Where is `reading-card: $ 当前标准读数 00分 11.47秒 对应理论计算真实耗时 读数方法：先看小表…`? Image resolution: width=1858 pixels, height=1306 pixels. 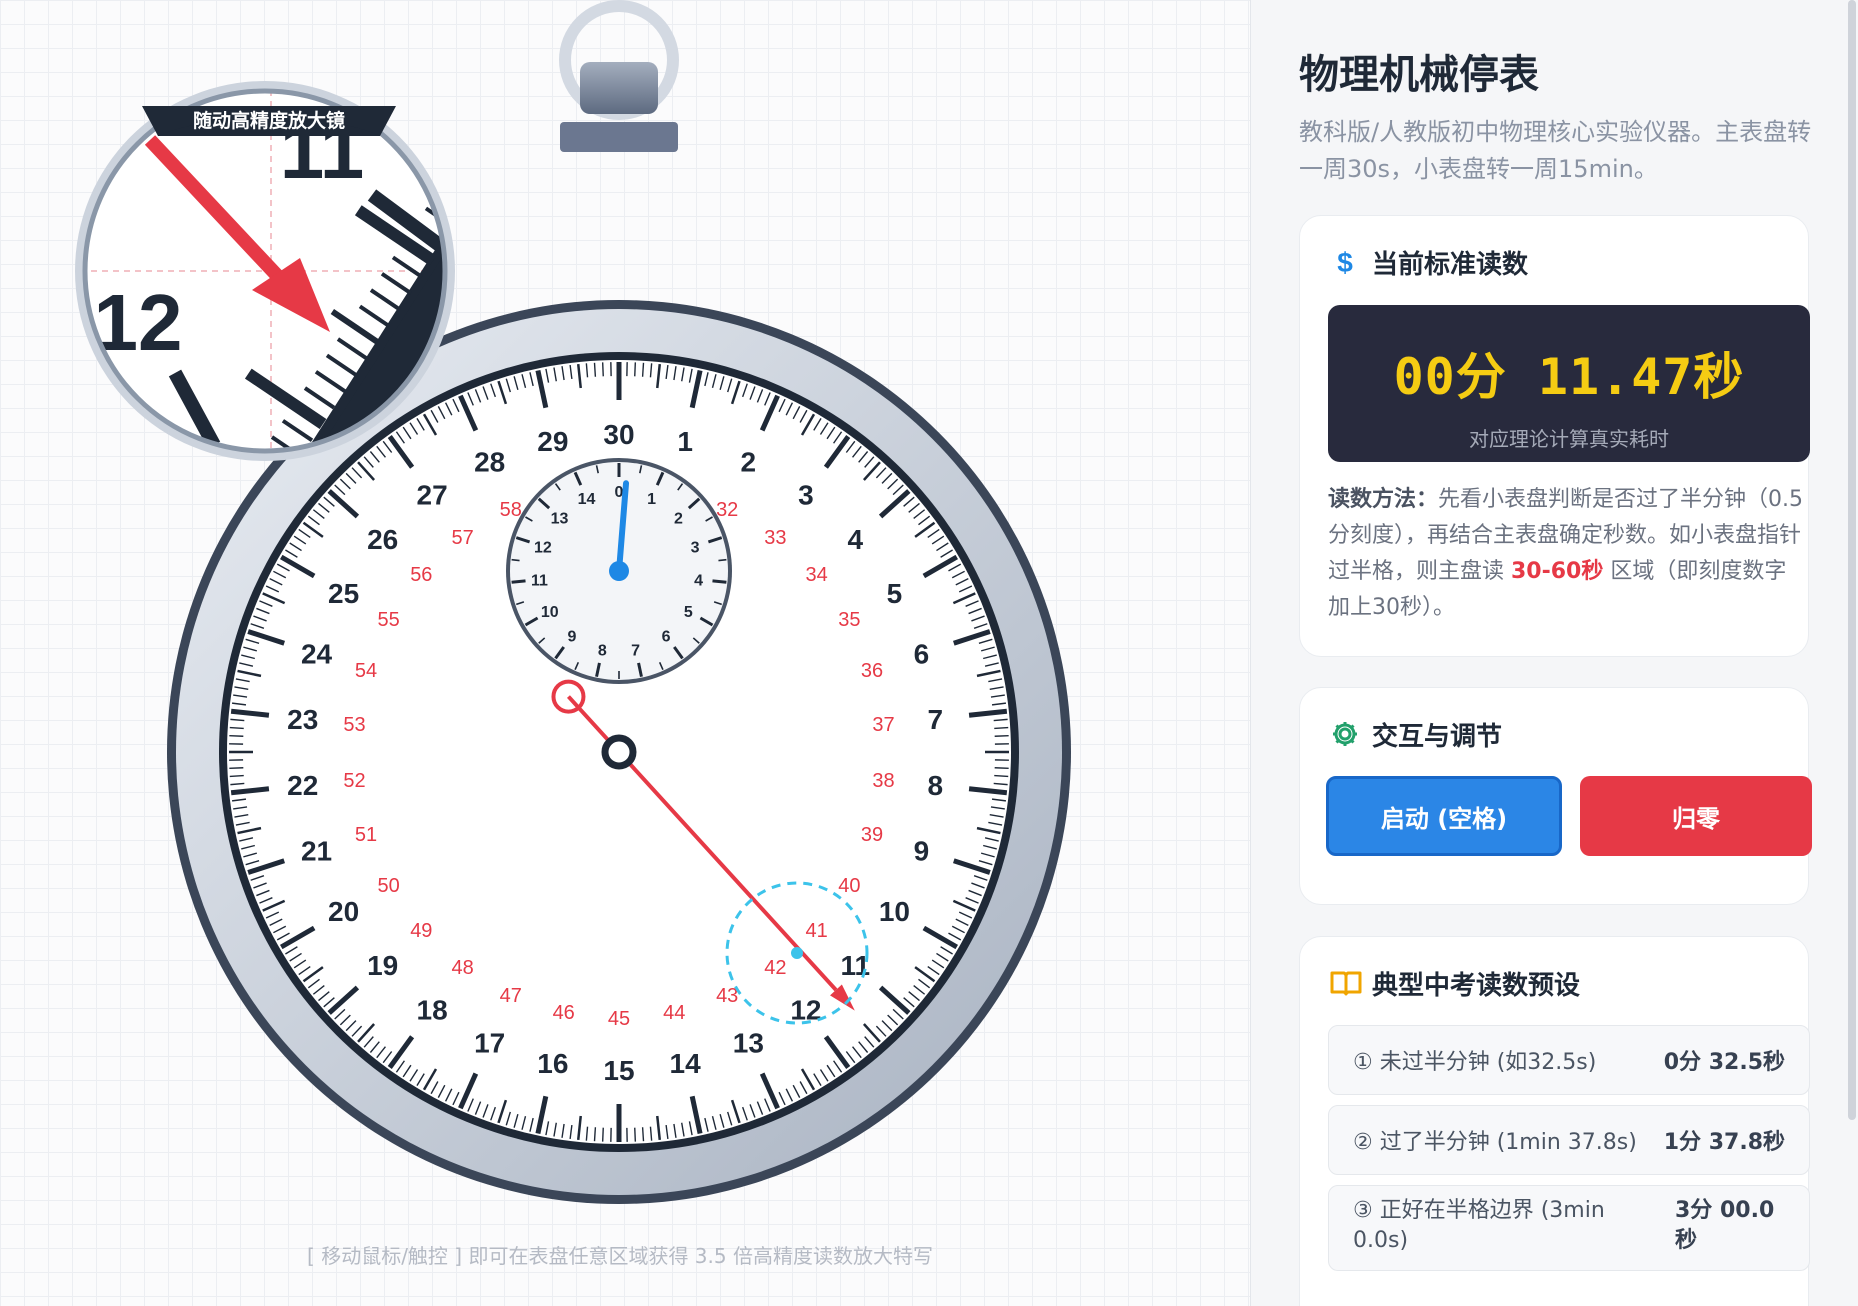 reading-card: $ 当前标准读数 00分 11.47秒 对应理论计算真实耗时 读数方法：先看小表… is located at coordinates (1554, 436).